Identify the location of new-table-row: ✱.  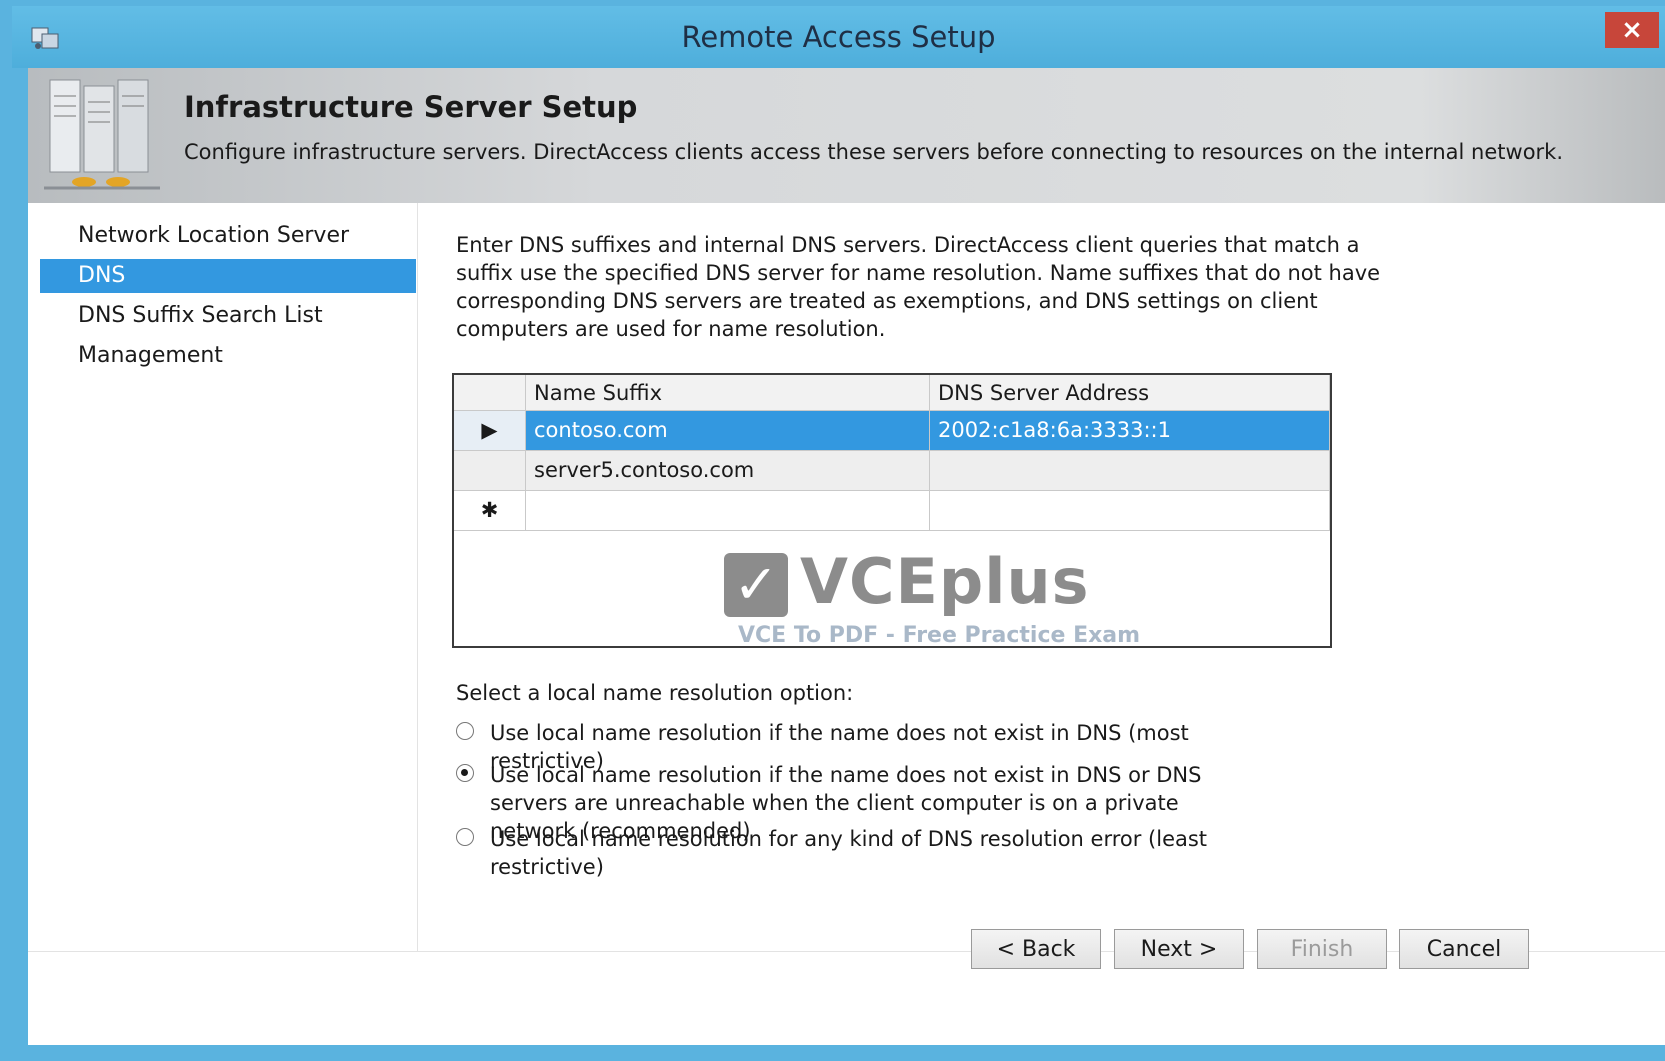
(892, 511).